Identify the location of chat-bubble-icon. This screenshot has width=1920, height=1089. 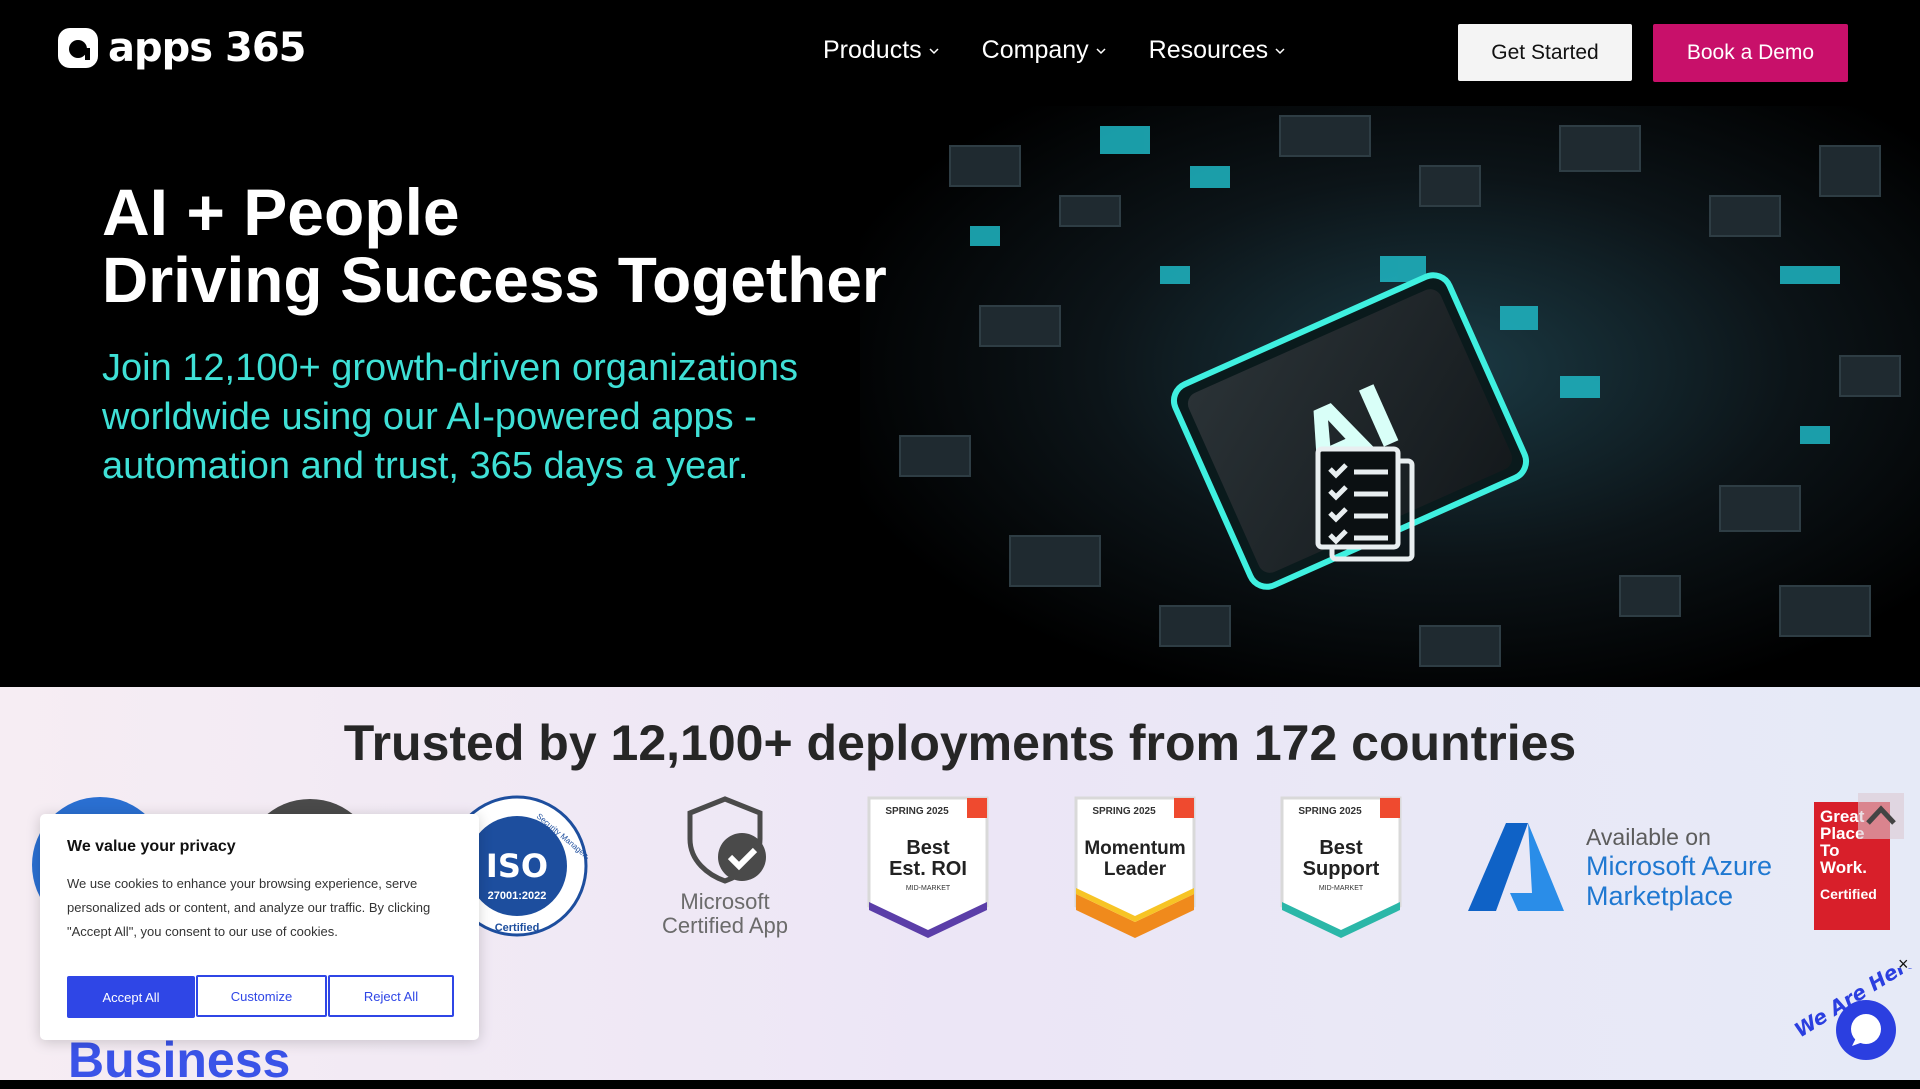
(1866, 1030).